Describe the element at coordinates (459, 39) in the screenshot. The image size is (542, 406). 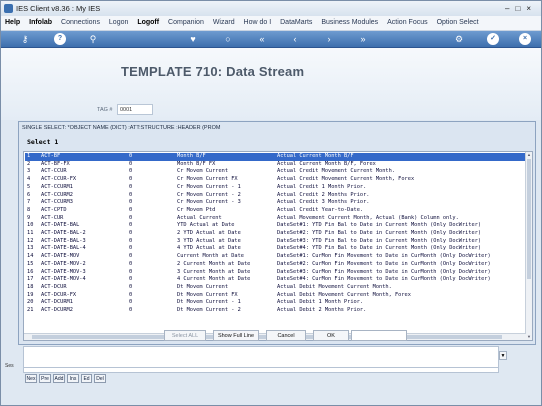
I see `gear-icon: ⚙` at that location.